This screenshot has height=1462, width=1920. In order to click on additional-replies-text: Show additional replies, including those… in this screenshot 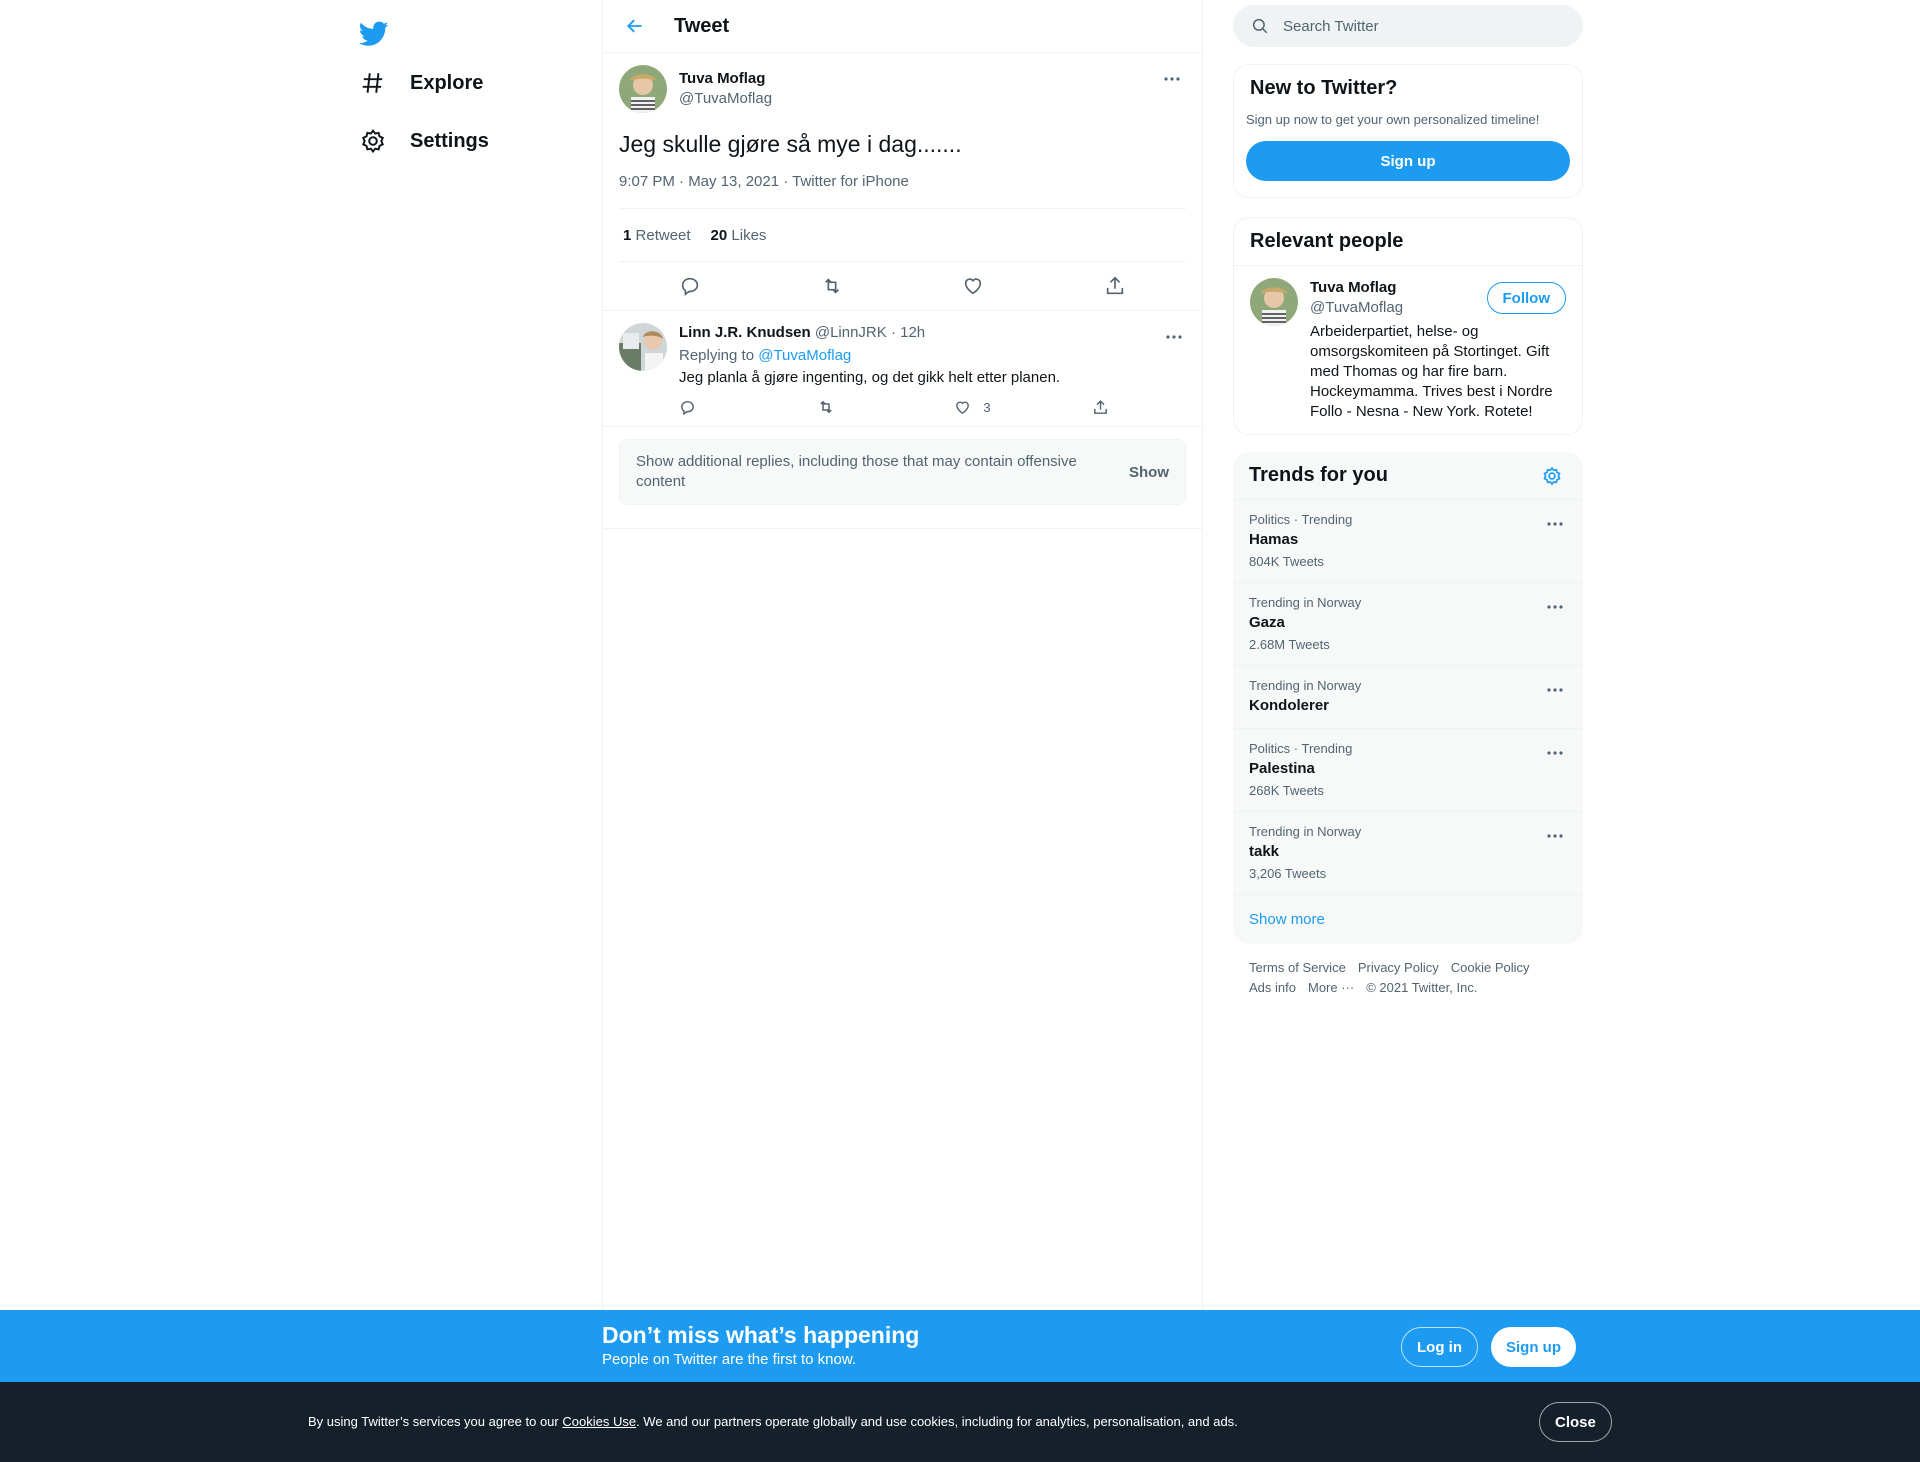, I will do `click(856, 471)`.